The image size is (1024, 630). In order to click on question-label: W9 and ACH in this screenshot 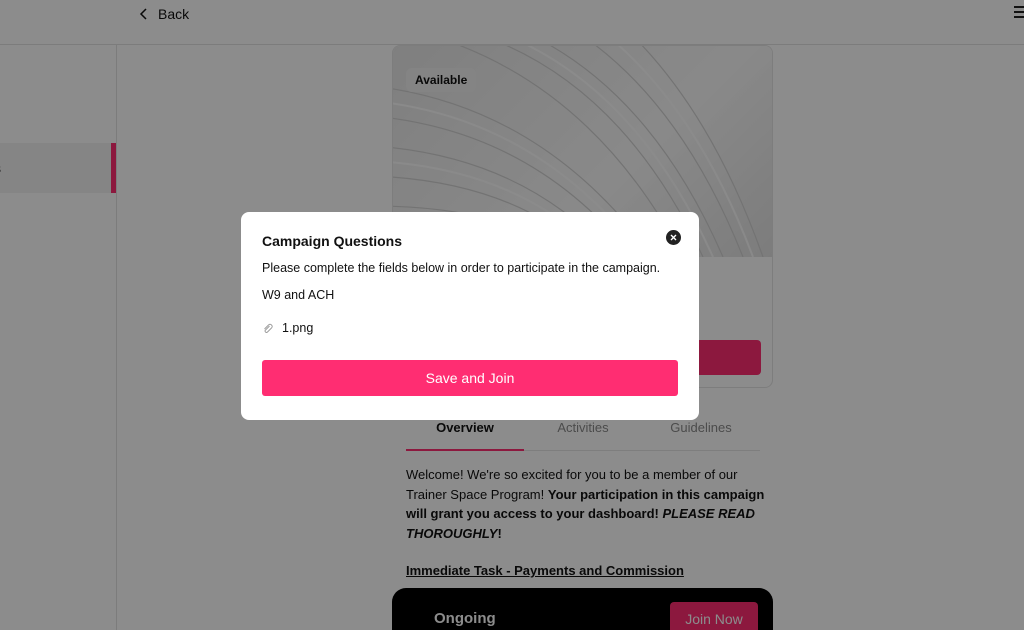, I will do `click(298, 295)`.